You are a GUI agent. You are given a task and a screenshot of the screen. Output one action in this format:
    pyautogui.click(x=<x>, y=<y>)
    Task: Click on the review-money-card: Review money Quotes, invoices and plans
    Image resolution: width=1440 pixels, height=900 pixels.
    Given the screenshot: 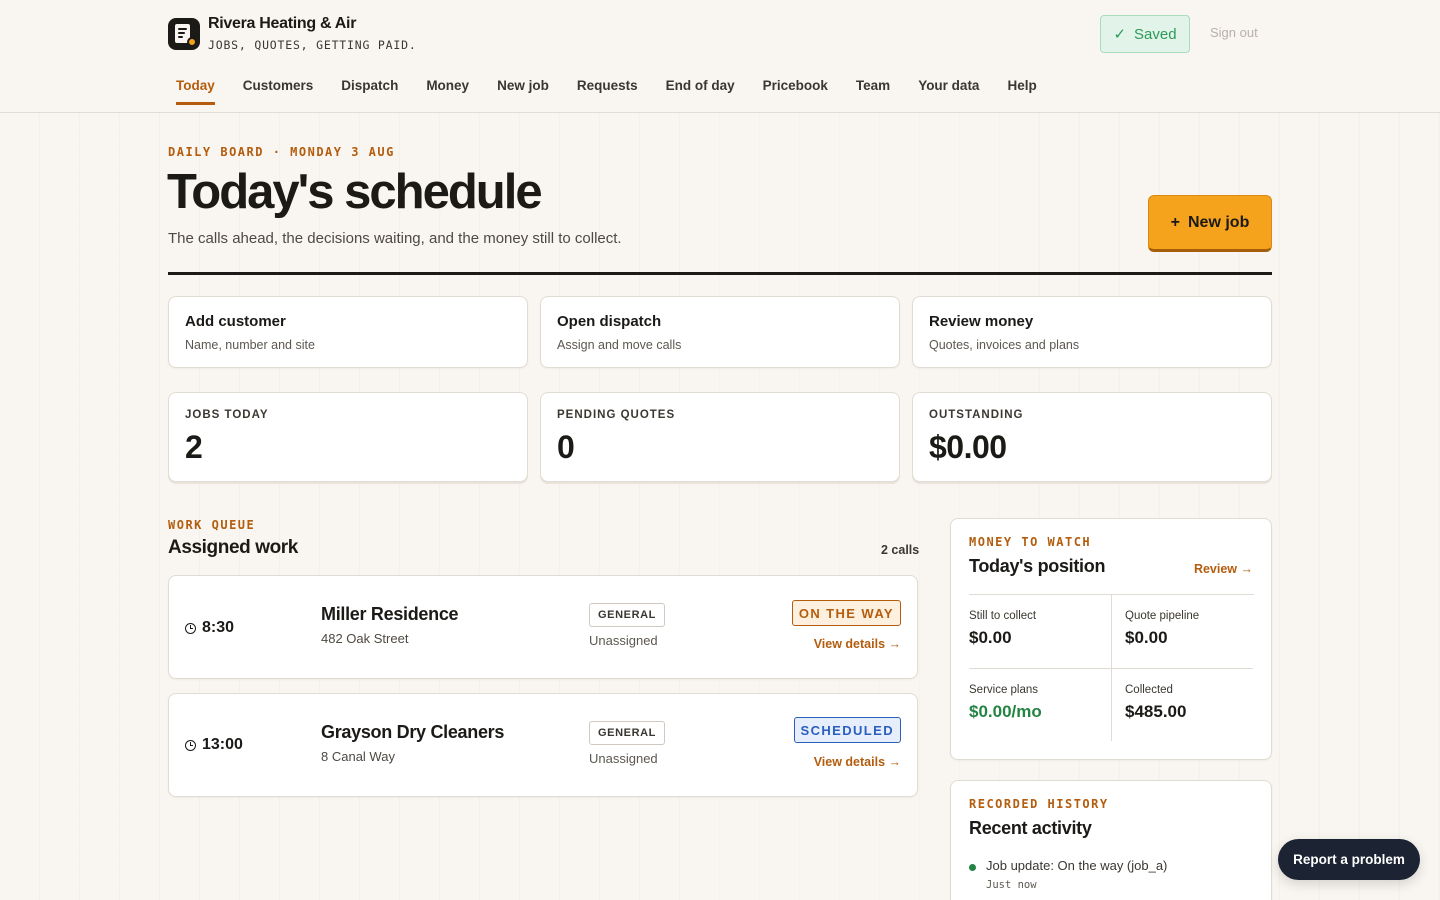 What is the action you would take?
    pyautogui.click(x=1092, y=332)
    